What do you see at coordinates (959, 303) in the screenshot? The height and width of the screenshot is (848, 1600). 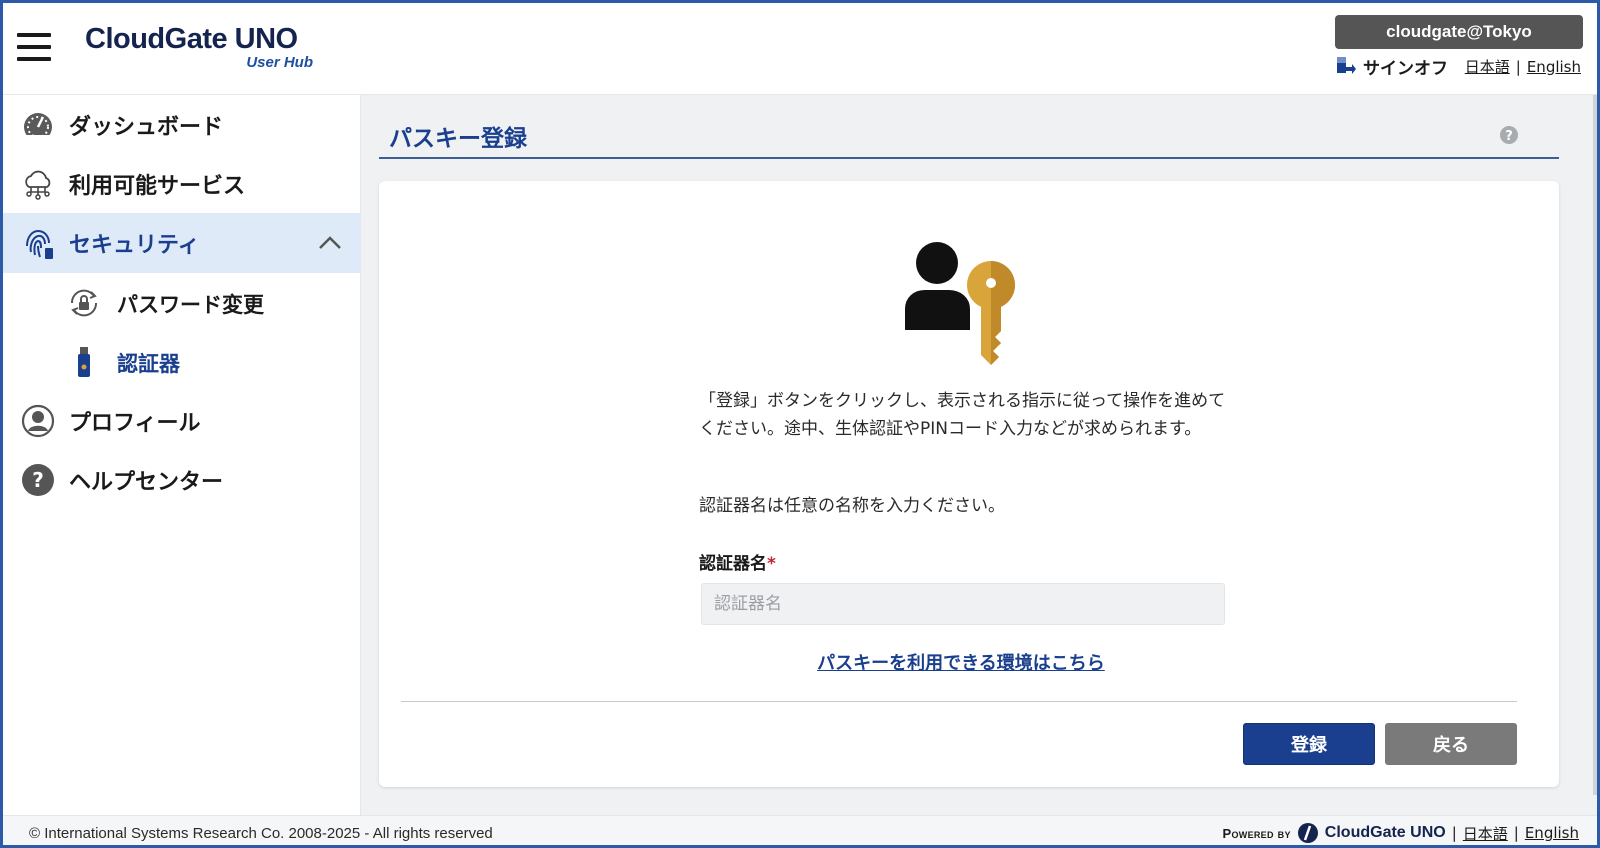 I see `user-key-icon` at bounding box center [959, 303].